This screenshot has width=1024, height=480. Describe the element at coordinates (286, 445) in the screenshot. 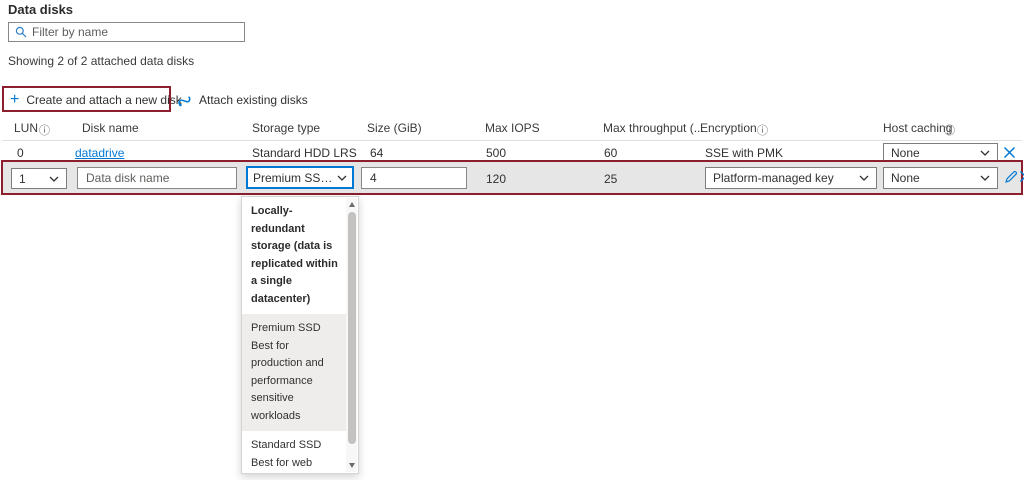

I see `option-name: Standard SSD` at that location.